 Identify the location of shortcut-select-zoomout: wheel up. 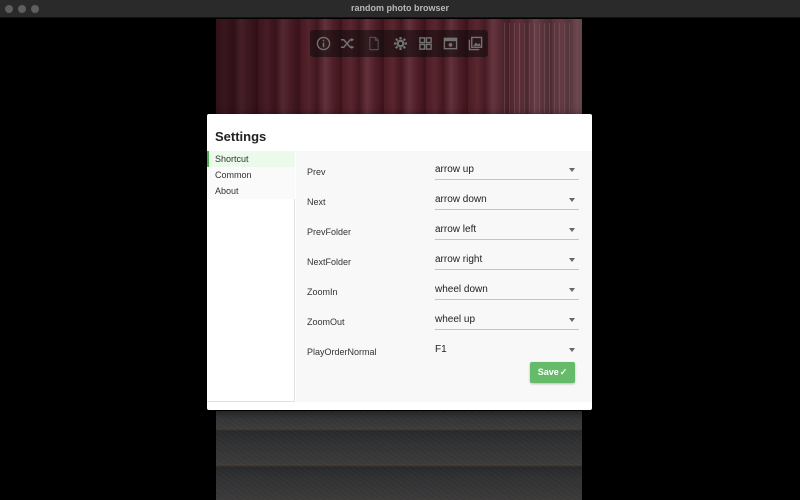
(507, 320).